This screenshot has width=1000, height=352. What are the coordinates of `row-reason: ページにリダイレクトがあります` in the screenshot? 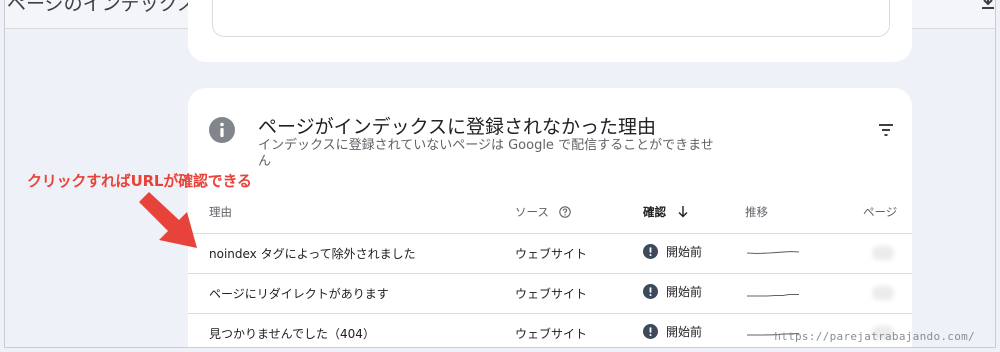 It's located at (299, 294).